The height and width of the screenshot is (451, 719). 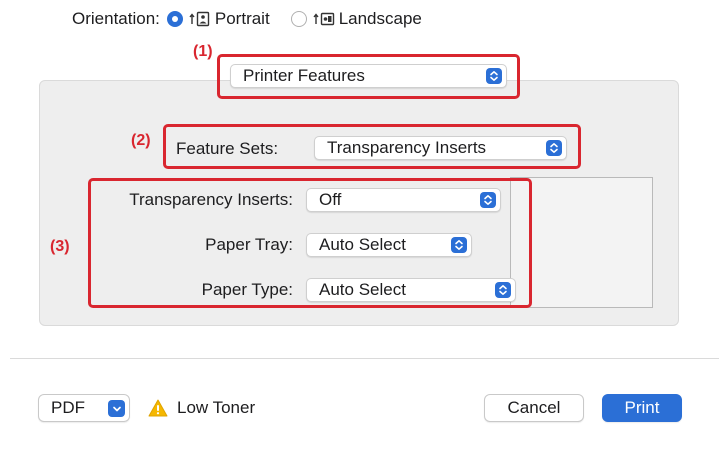 What do you see at coordinates (60, 246) in the screenshot?
I see `callout-label-3: (3)` at bounding box center [60, 246].